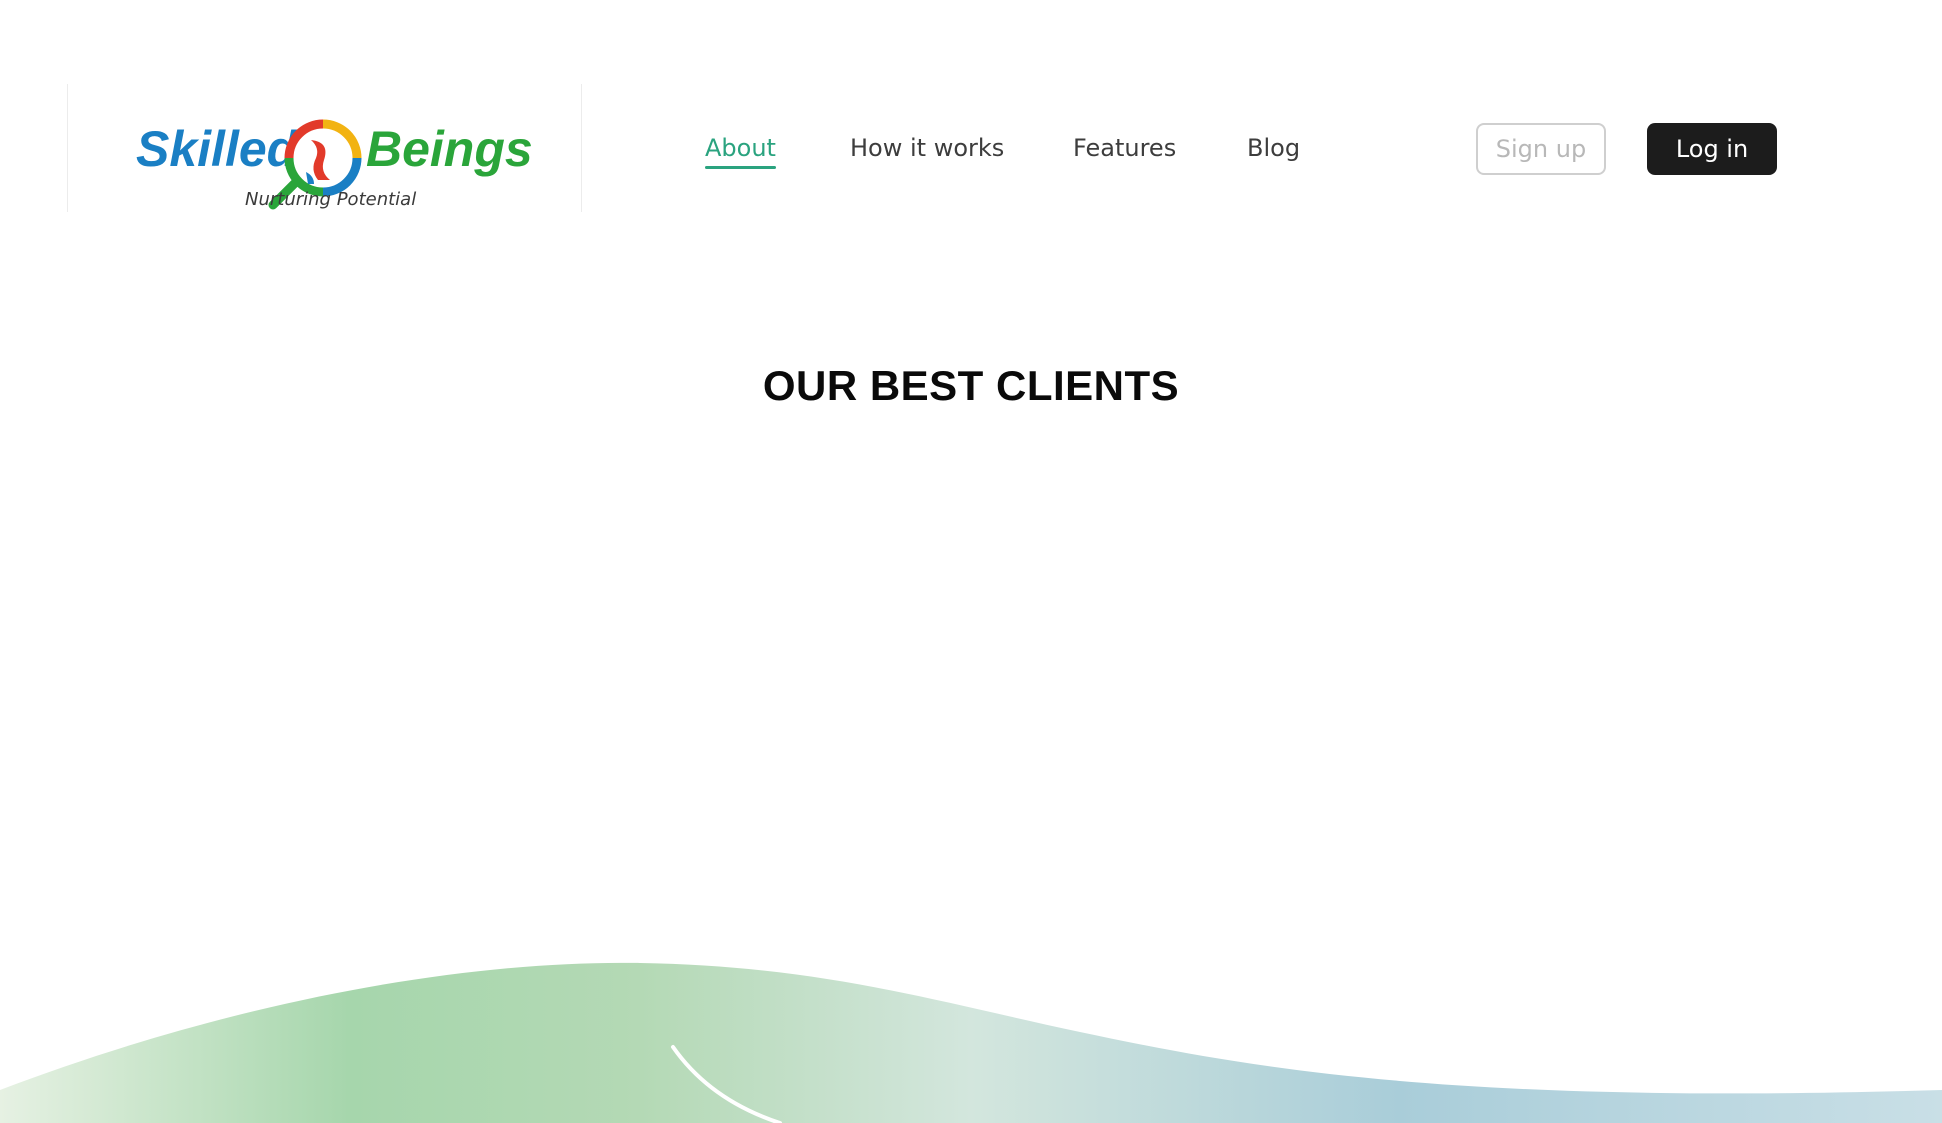  Describe the element at coordinates (1712, 149) in the screenshot. I see `login-button: Log in` at that location.